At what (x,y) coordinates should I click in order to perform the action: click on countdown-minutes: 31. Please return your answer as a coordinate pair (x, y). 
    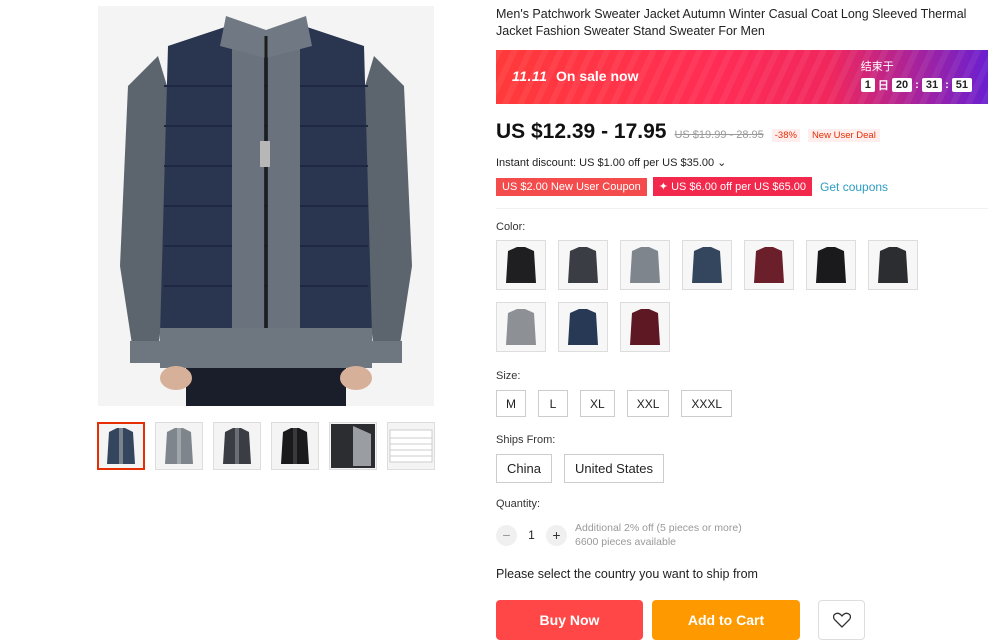
    Looking at the image, I should click on (932, 85).